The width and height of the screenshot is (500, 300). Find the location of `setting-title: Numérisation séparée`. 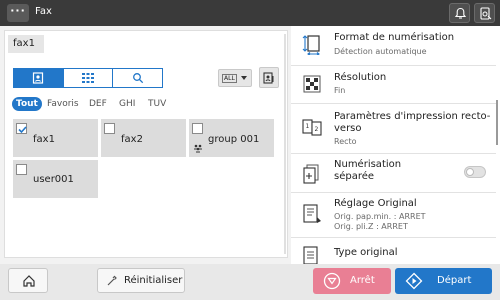

setting-title: Numérisation séparée is located at coordinates (368, 170).